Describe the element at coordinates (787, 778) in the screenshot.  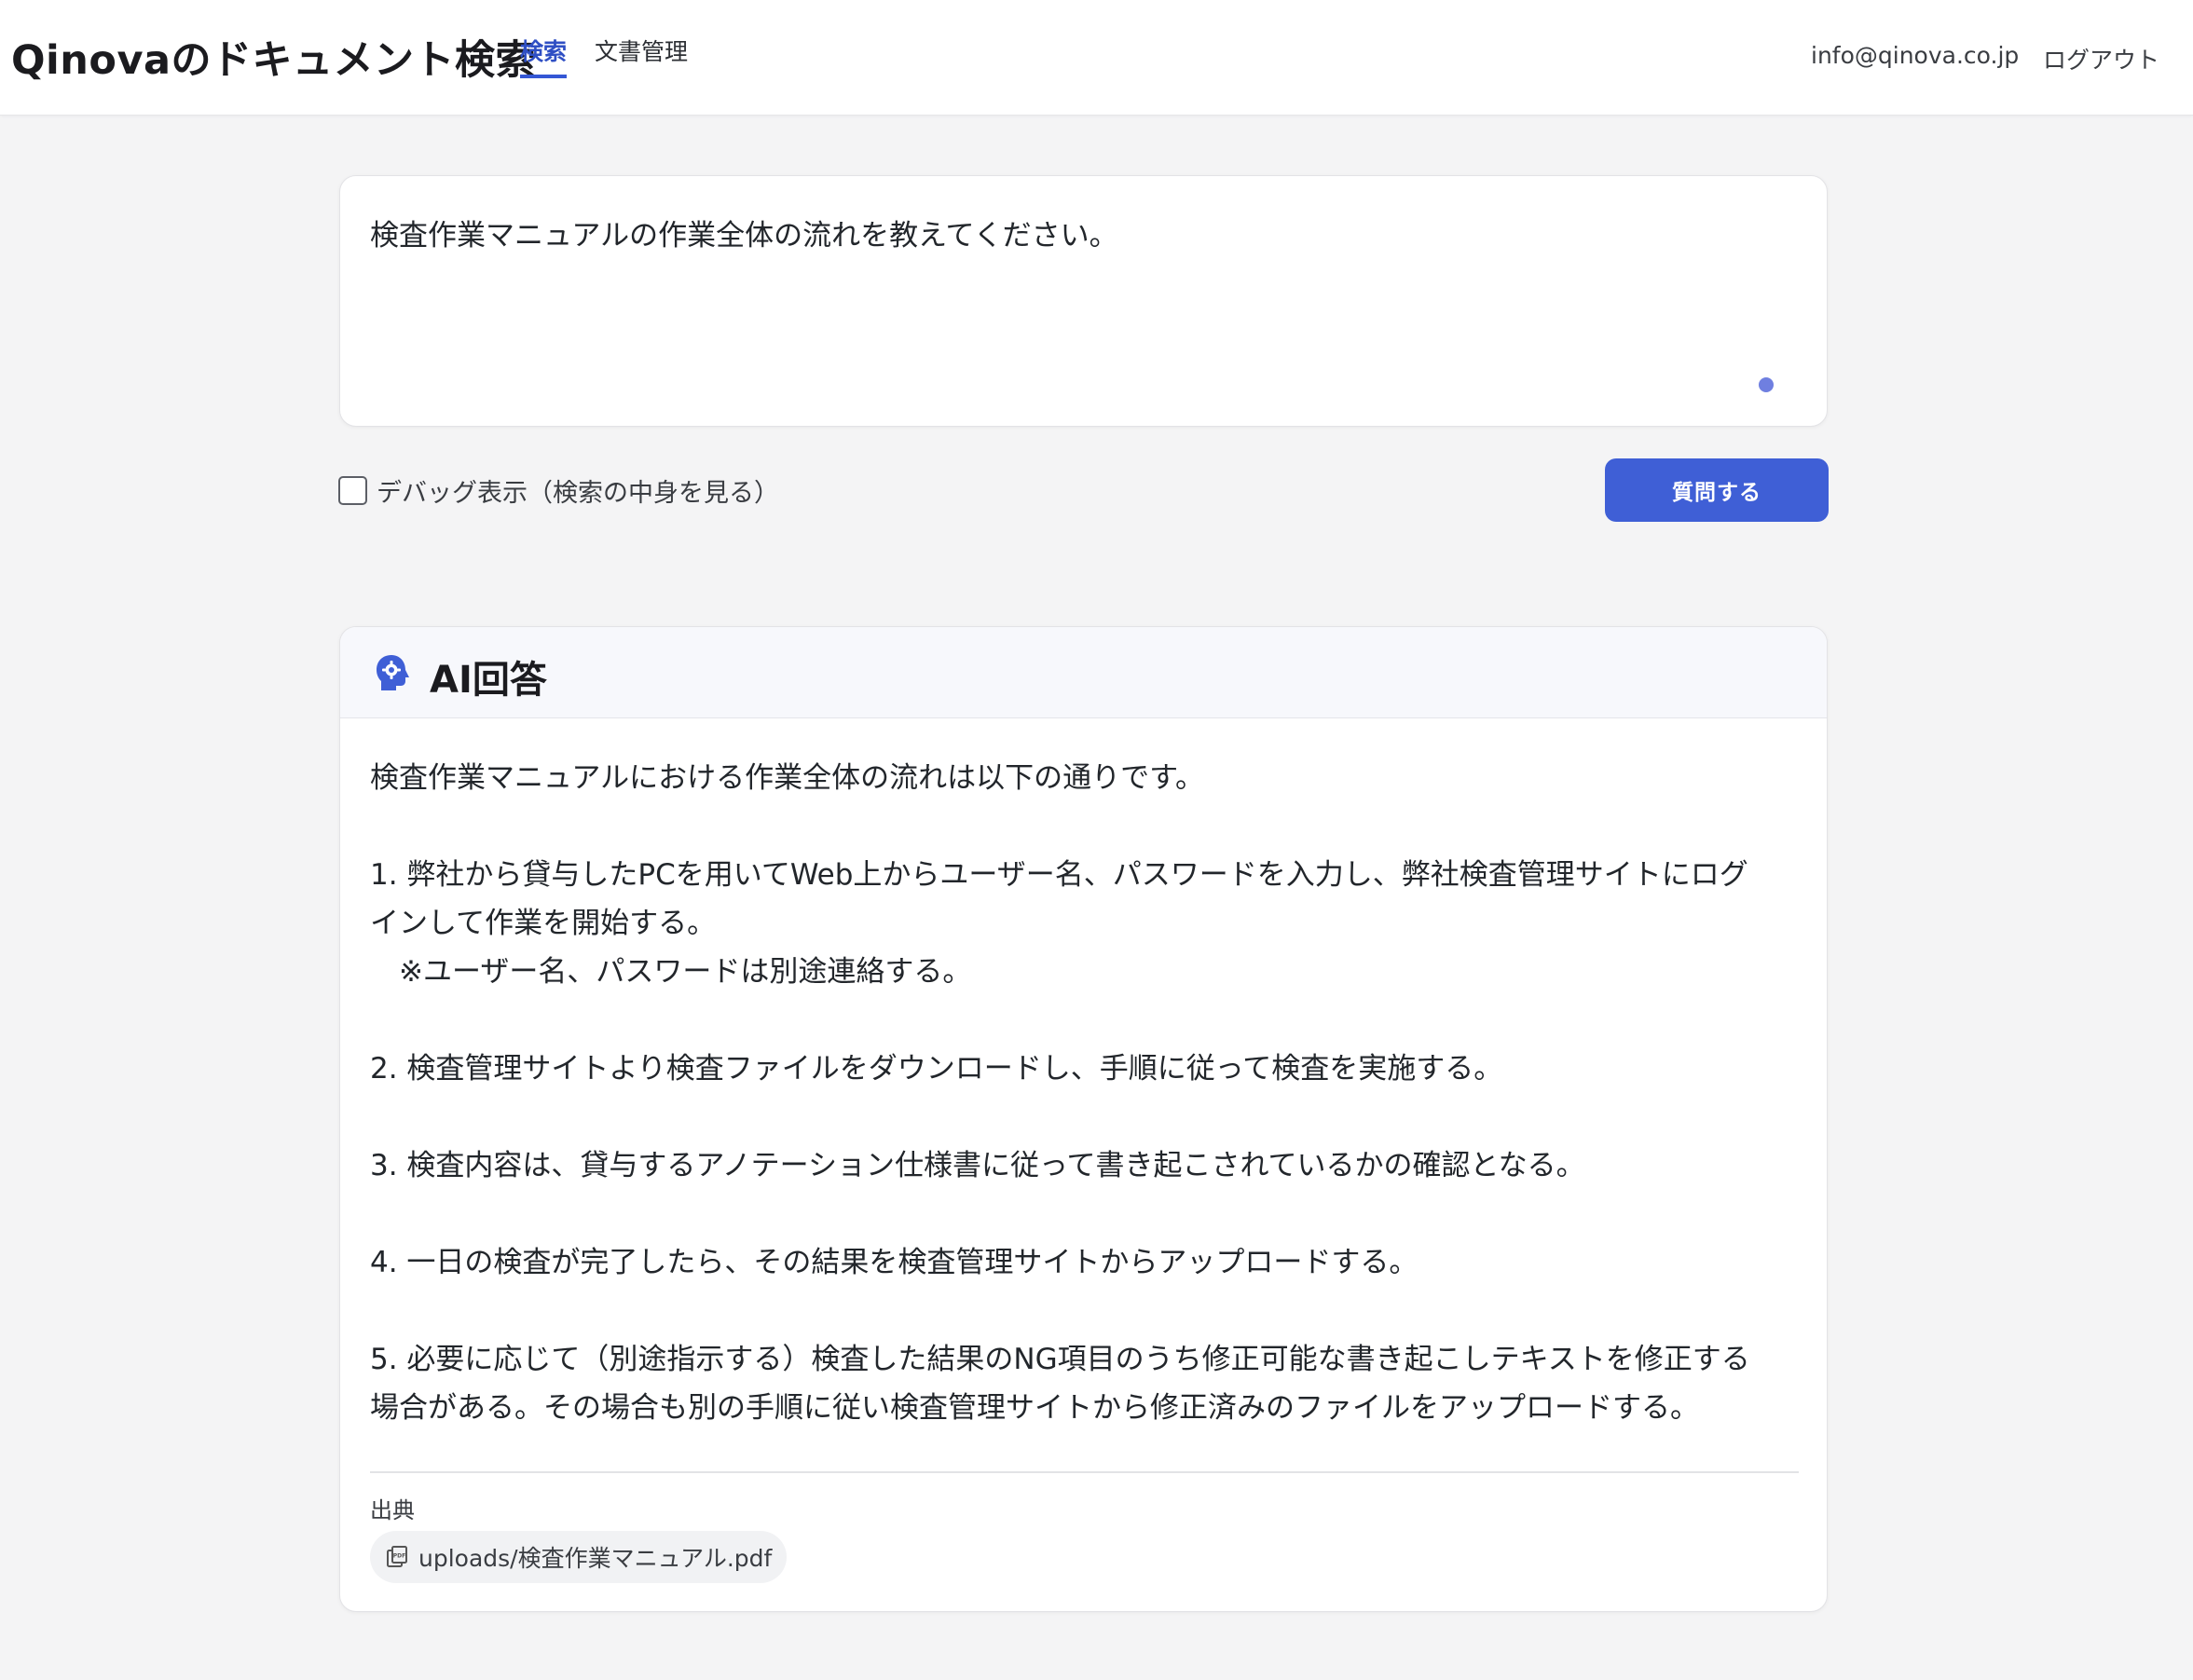
I see `answer-line: 検査作業マニュアルにおける作業全体の流れは以下の通りです。` at that location.